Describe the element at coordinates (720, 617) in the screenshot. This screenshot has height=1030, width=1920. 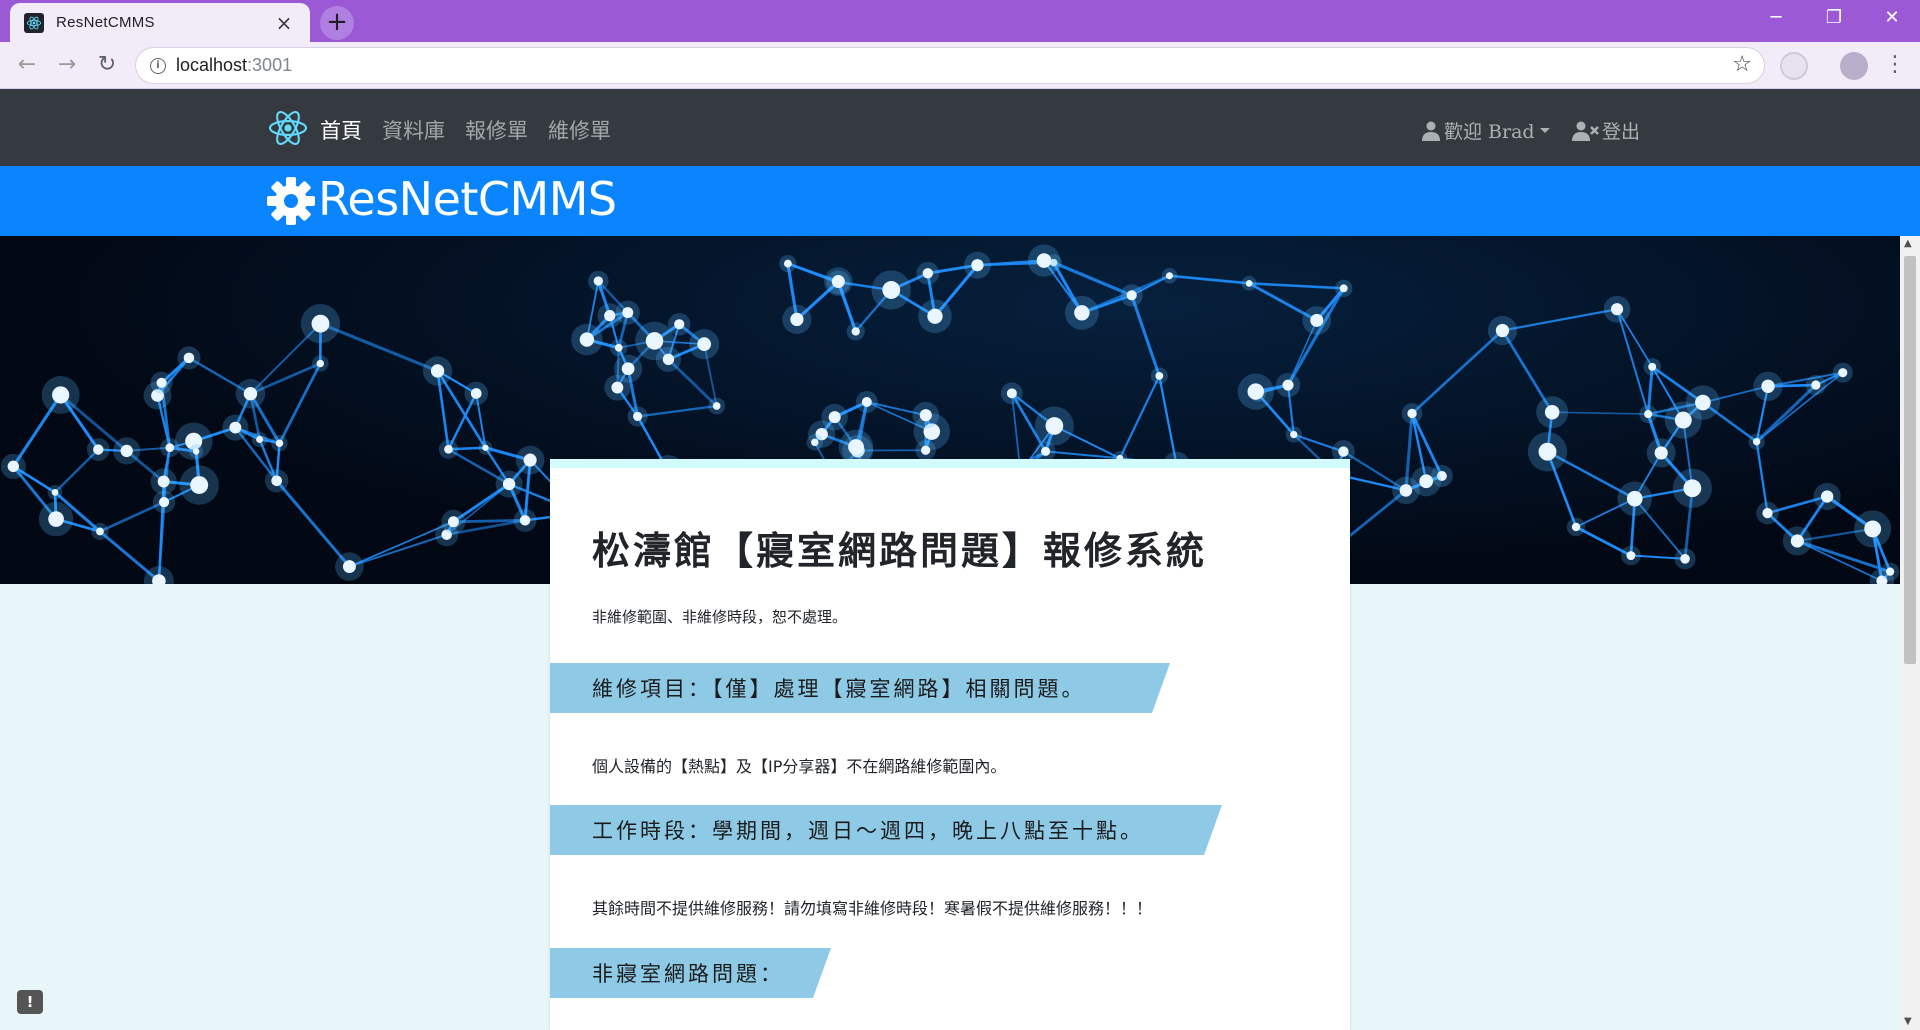
I see `notice-text: 非維修範圍、非維修時段，恕不處理。` at that location.